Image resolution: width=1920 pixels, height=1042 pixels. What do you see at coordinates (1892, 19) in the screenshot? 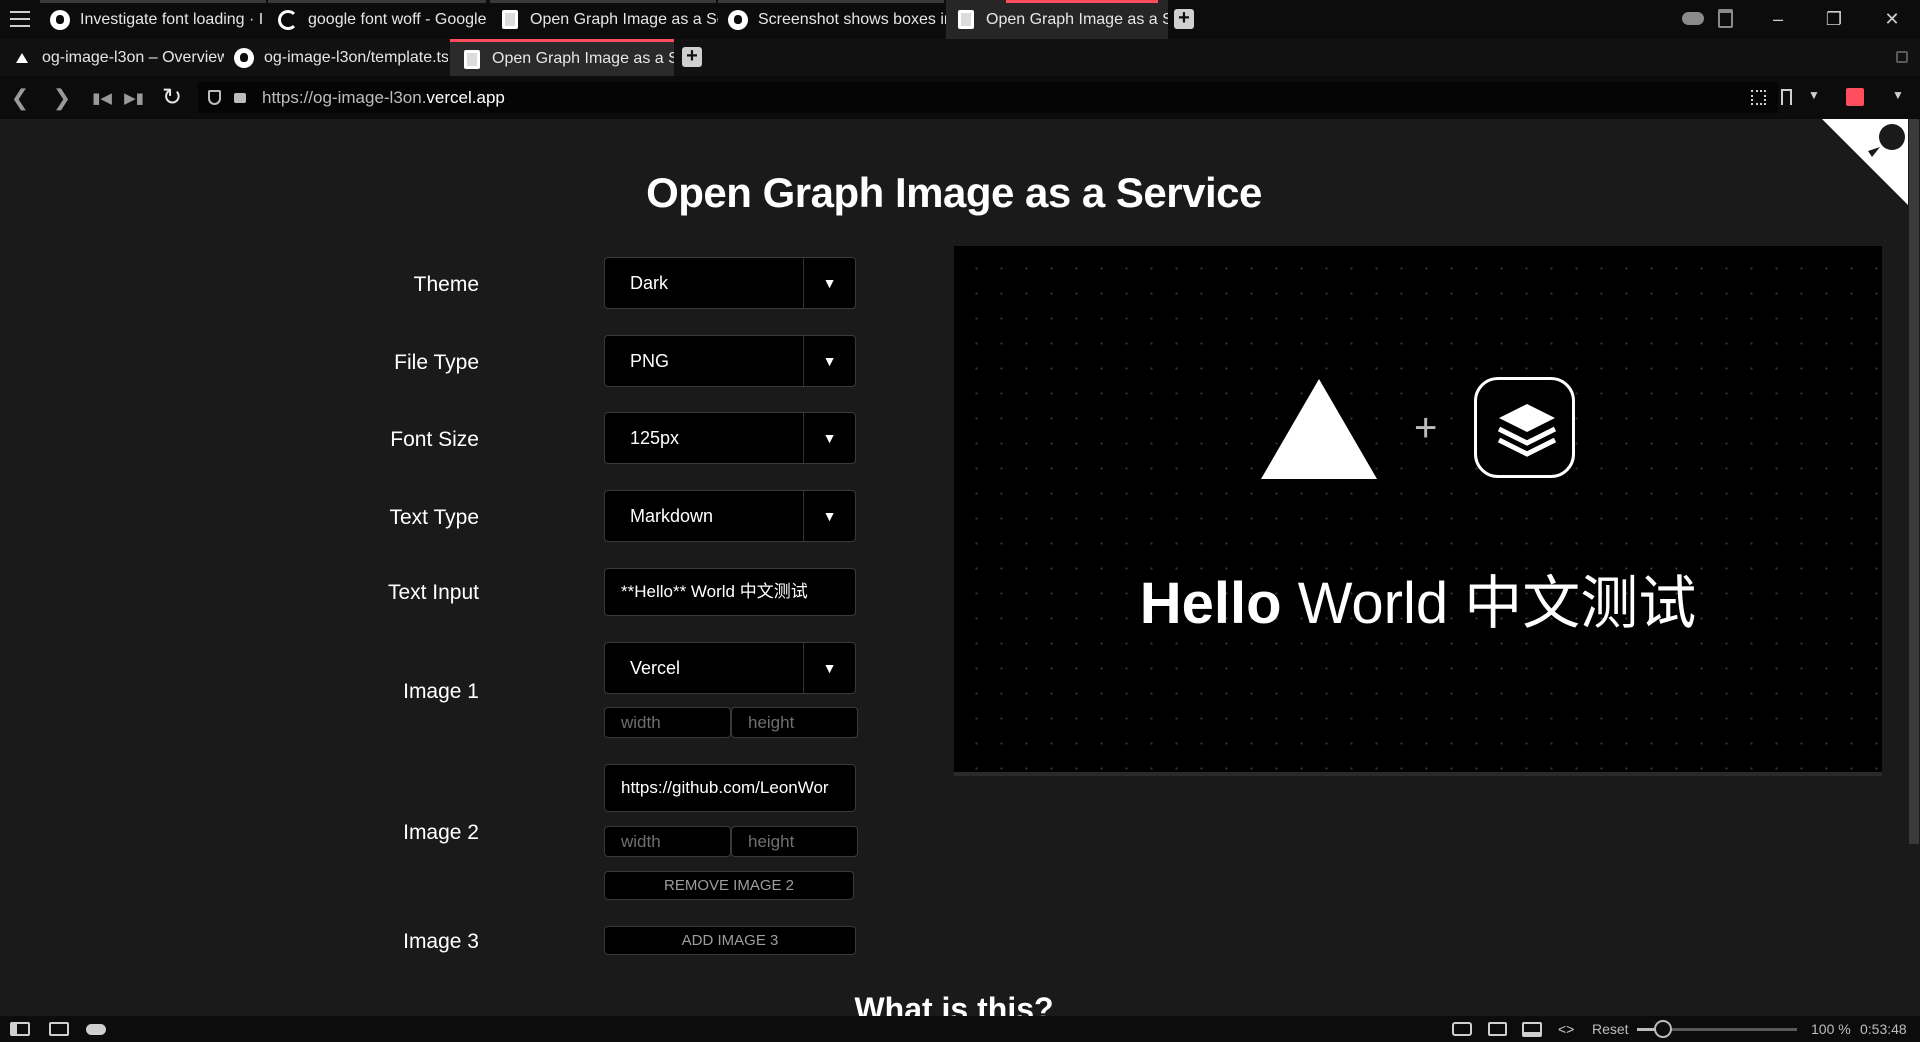
I see `close-icon: ✕` at bounding box center [1892, 19].